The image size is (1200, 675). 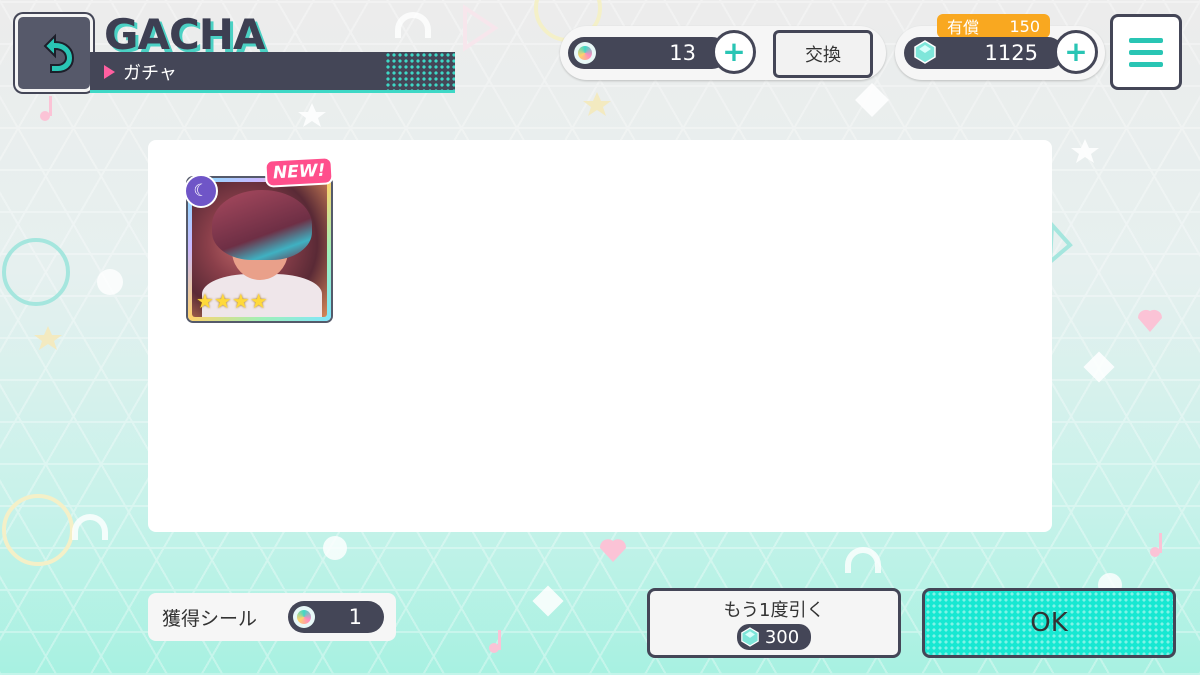 What do you see at coordinates (682, 53) in the screenshot?
I see `ticket-count: 13` at bounding box center [682, 53].